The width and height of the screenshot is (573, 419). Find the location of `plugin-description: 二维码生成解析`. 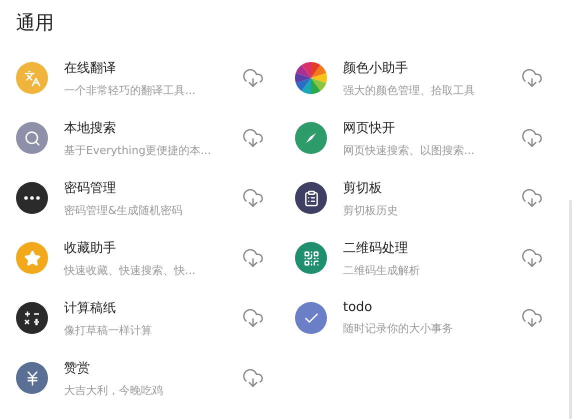

plugin-description: 二维码生成解析 is located at coordinates (382, 270).